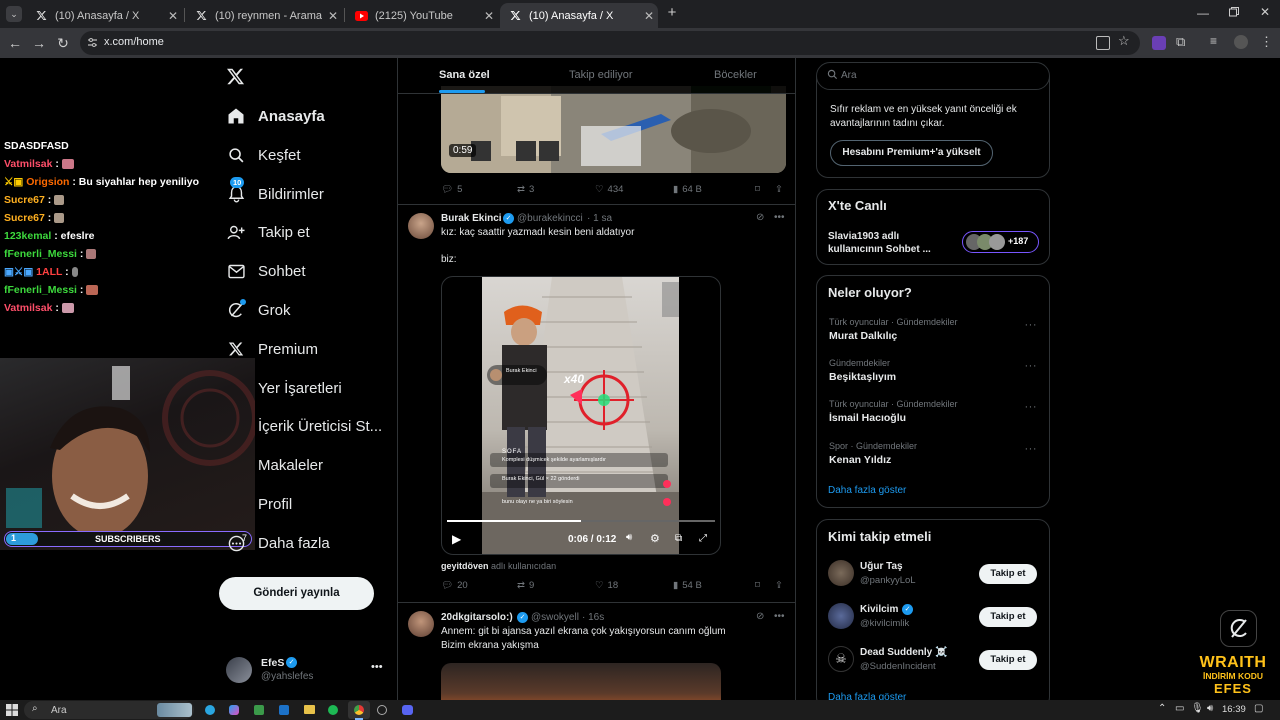 The height and width of the screenshot is (720, 1280). I want to click on spotify-icon, so click(333, 710).